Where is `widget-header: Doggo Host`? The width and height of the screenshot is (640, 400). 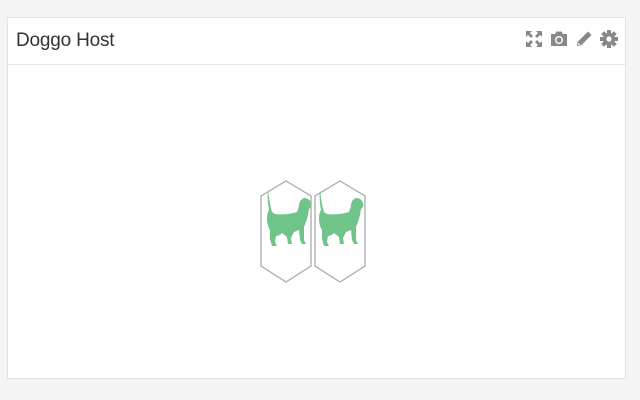 widget-header: Doggo Host is located at coordinates (316, 41).